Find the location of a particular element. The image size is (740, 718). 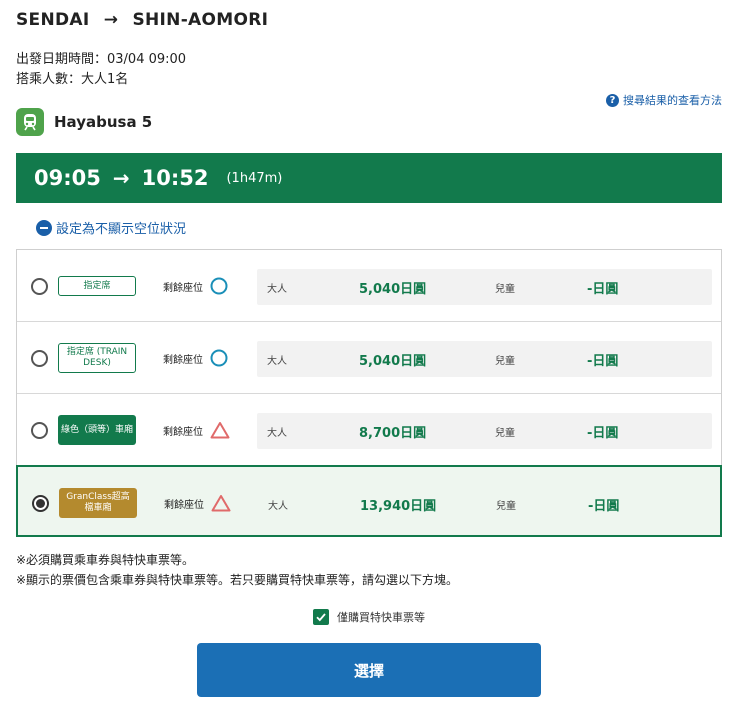

price-box: 大人 8,700日圓 兒童 -日圓 is located at coordinates (484, 431).